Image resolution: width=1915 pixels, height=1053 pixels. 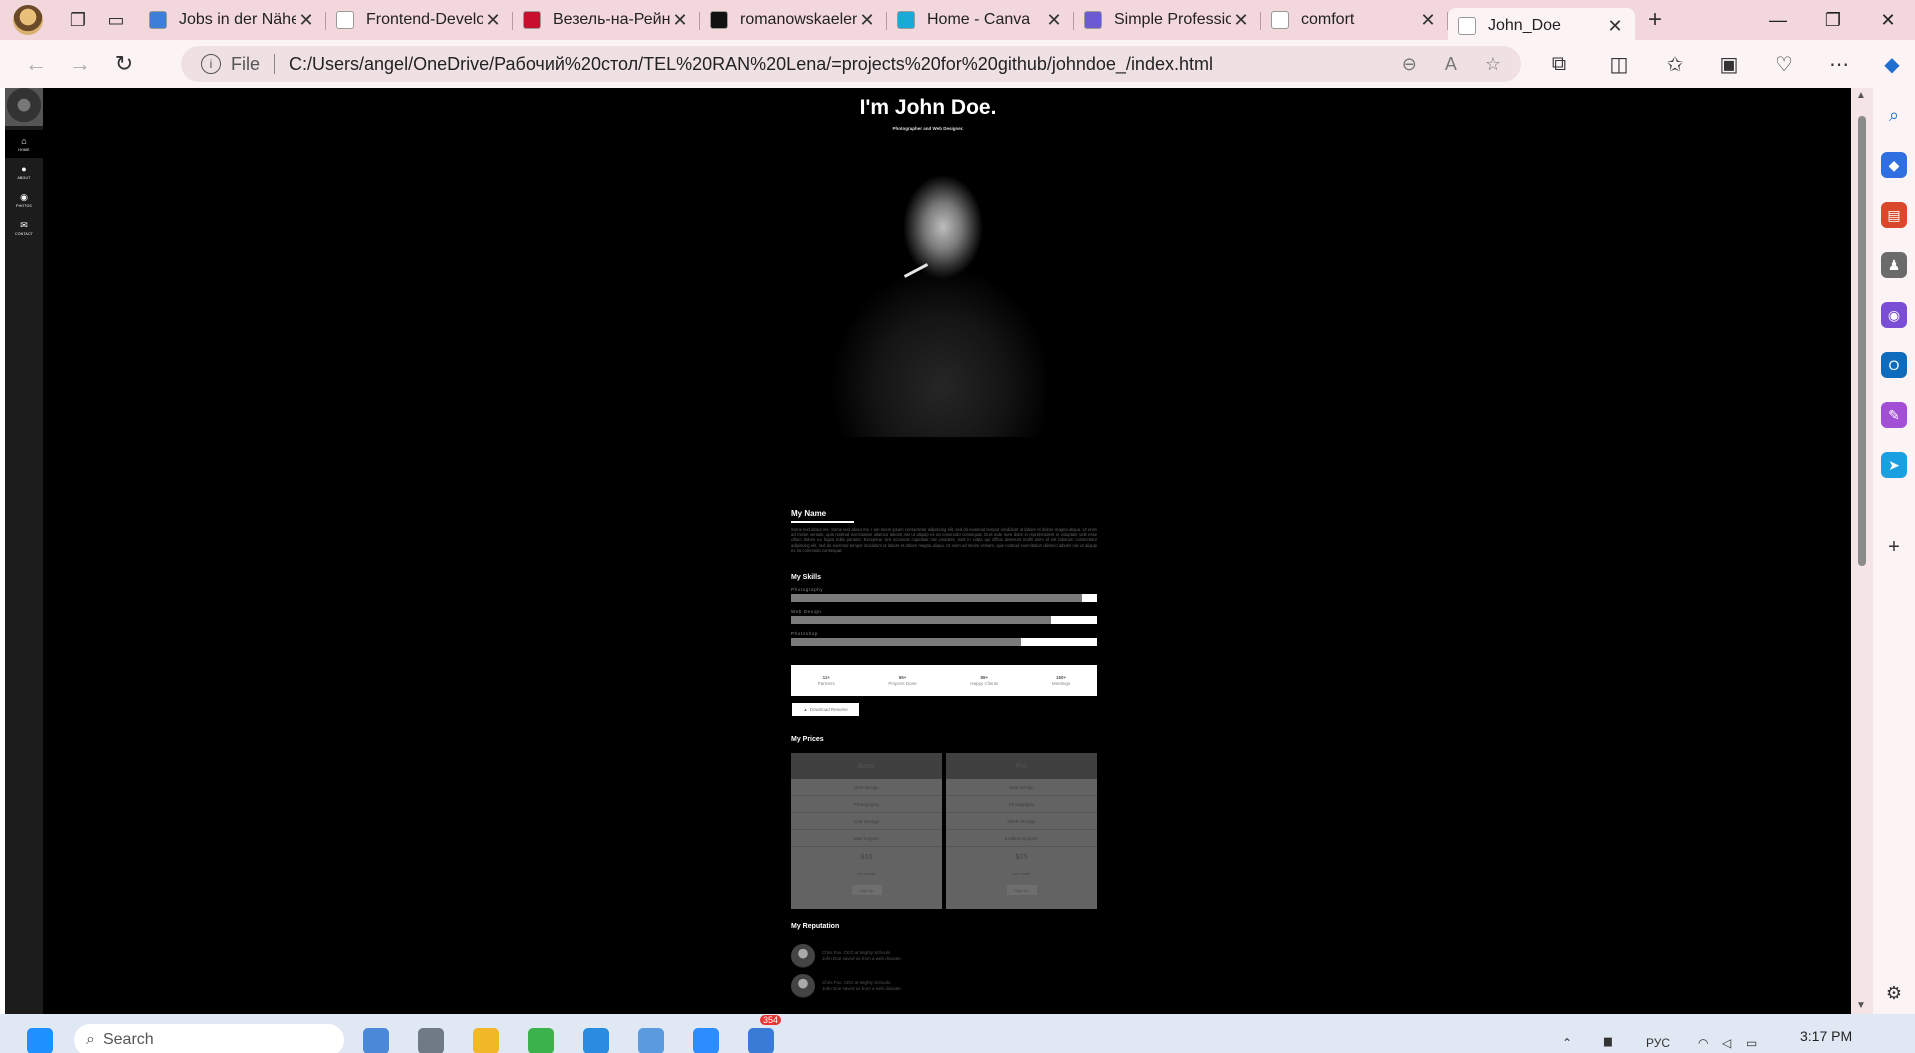 What do you see at coordinates (1354, 20) in the screenshot?
I see `browser-tab: comfort ✕` at bounding box center [1354, 20].